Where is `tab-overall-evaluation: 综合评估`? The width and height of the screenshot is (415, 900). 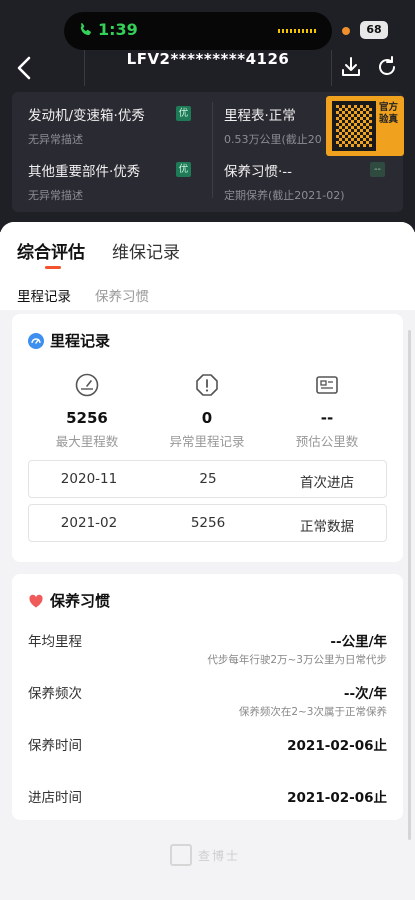
tab-overall-evaluation: 综合评估 is located at coordinates (51, 250).